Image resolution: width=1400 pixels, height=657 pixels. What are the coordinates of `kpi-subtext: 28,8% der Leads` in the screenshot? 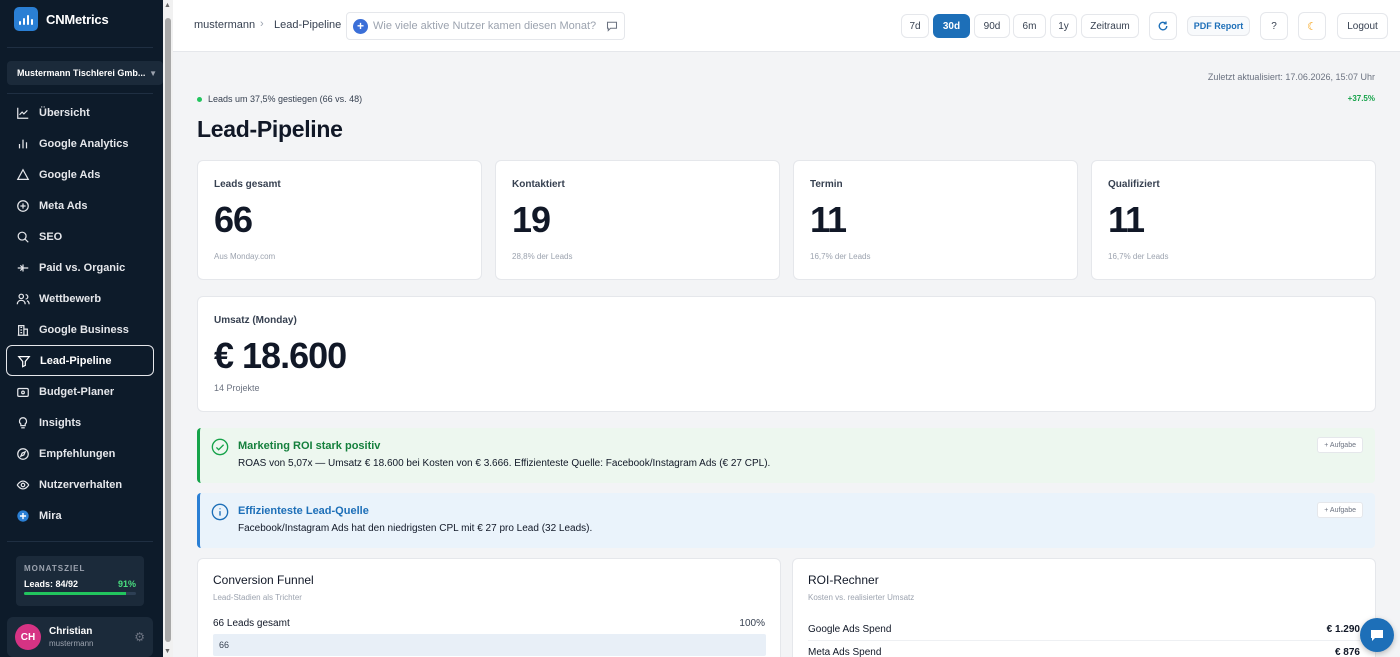 It's located at (542, 256).